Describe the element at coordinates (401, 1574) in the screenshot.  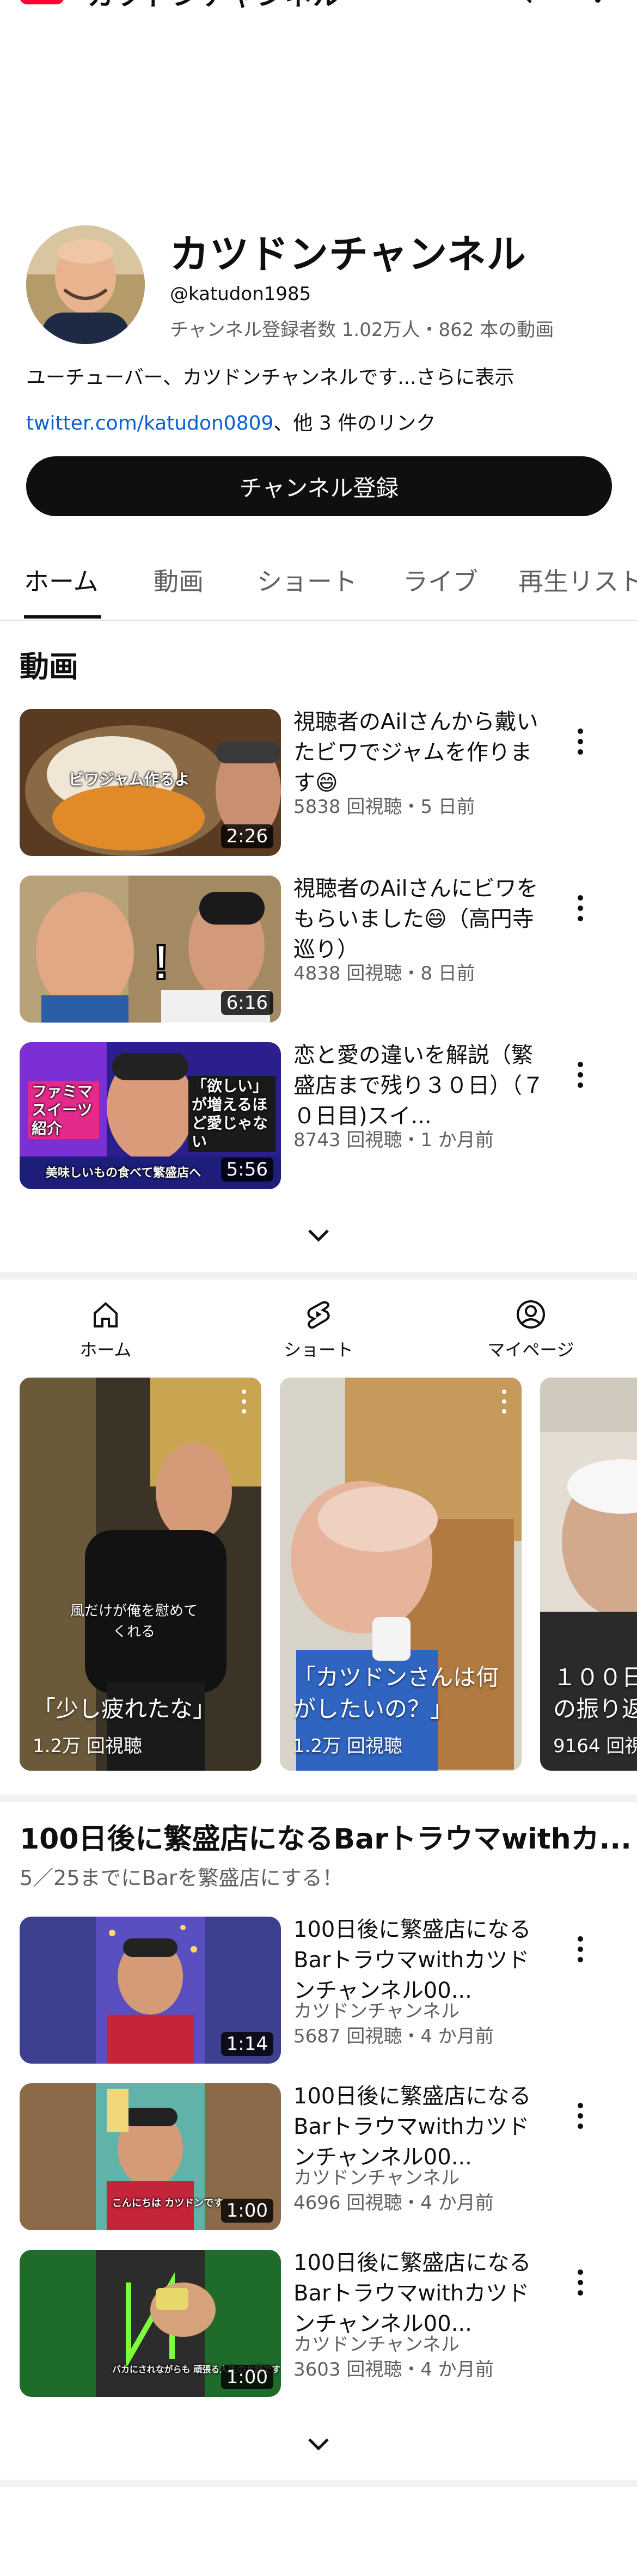
I see `short-item: 「カツドンさんは何がしたいの？」 1.2万 回視聴` at that location.